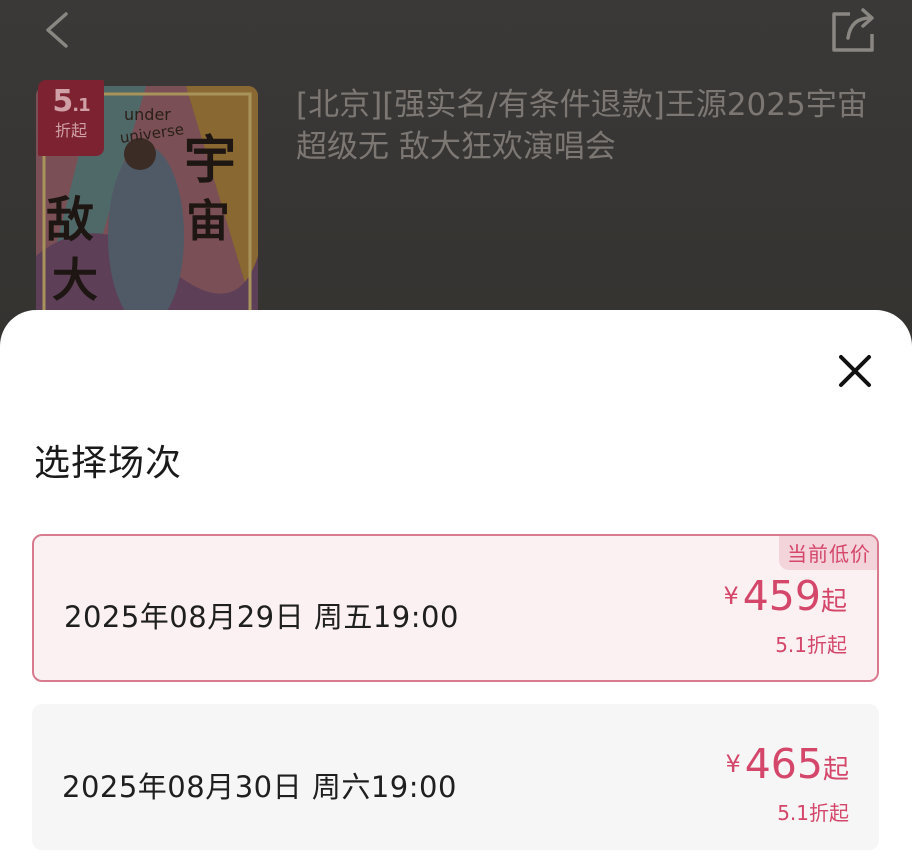 The height and width of the screenshot is (868, 912). I want to click on close-button, so click(855, 371).